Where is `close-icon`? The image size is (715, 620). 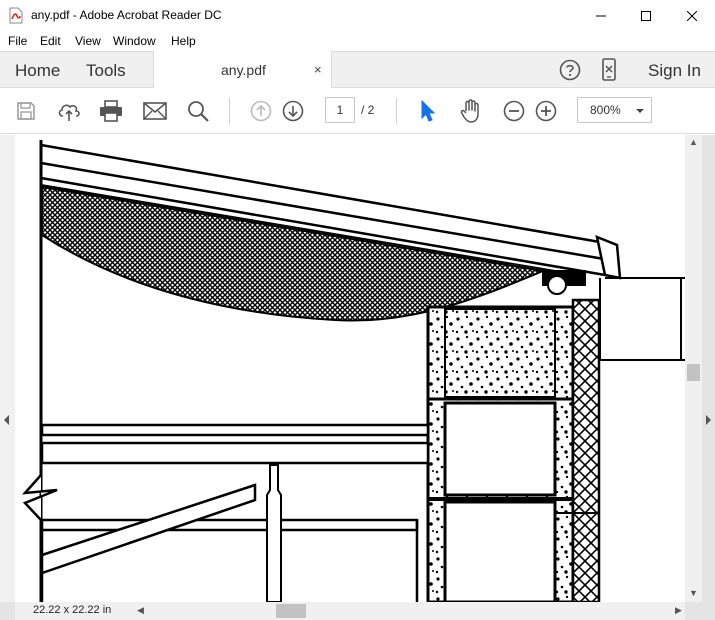
close-icon is located at coordinates (692, 15).